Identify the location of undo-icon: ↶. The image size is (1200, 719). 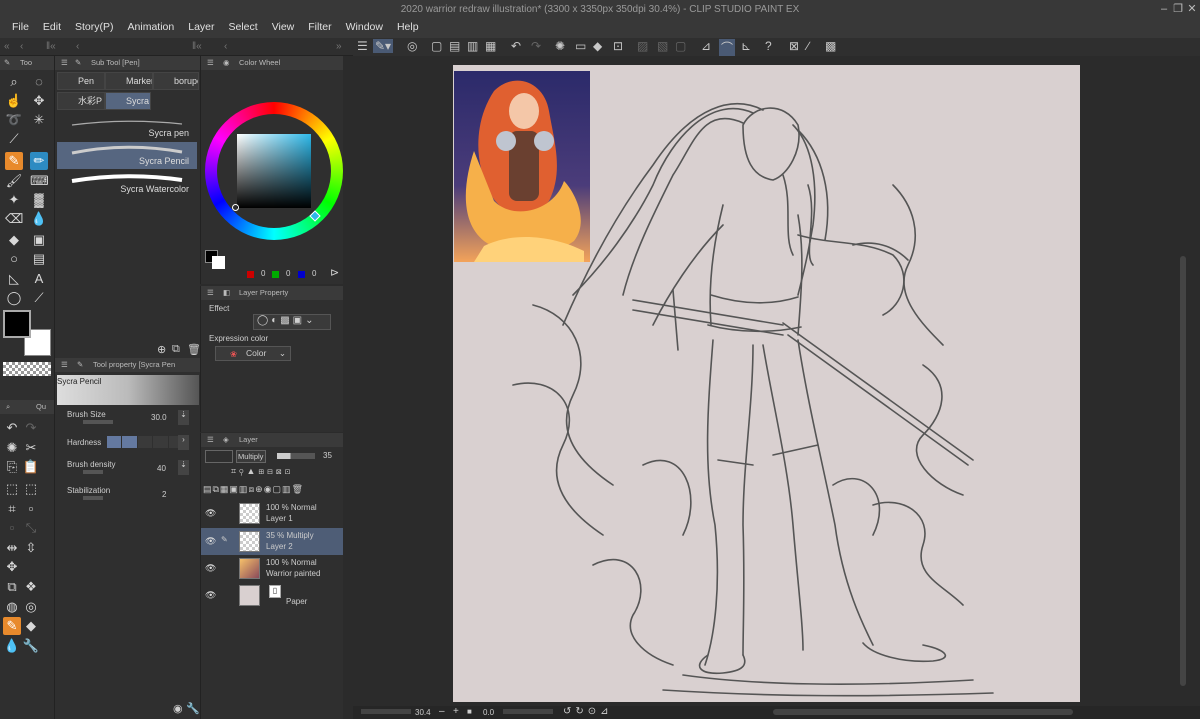
(12, 428).